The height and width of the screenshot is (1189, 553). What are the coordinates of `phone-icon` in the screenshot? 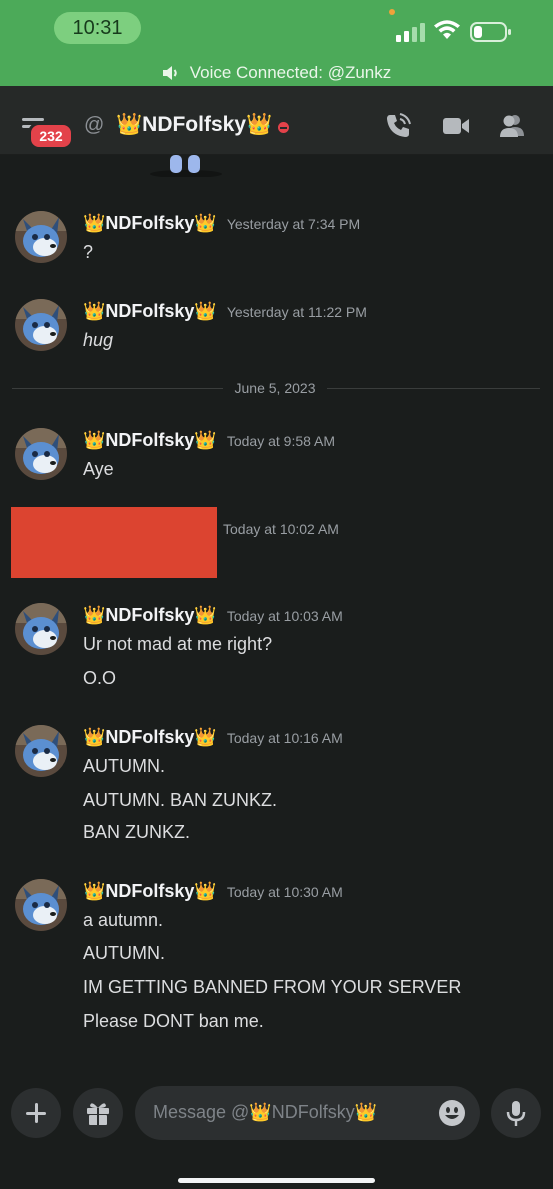 It's located at (398, 126).